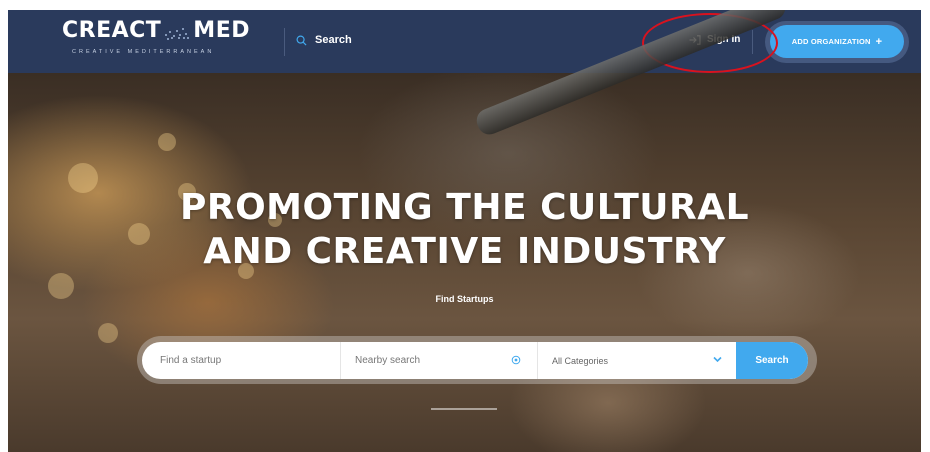 Image resolution: width=930 pixels, height=452 pixels. What do you see at coordinates (717, 359) in the screenshot?
I see `chevron-down-icon` at bounding box center [717, 359].